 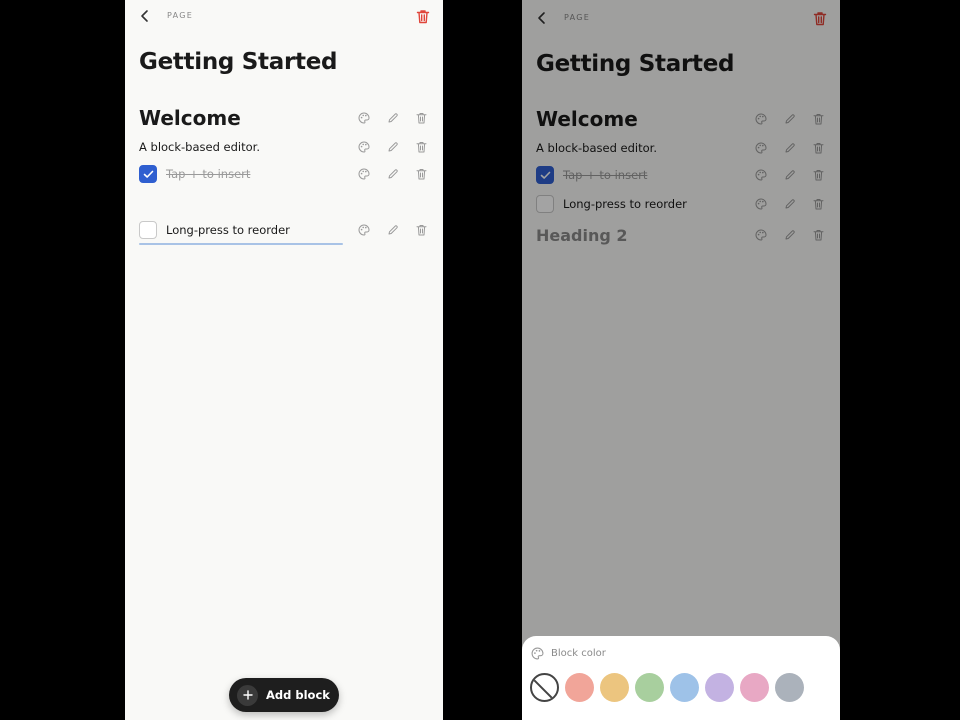 I want to click on delete-page-button, so click(x=423, y=16).